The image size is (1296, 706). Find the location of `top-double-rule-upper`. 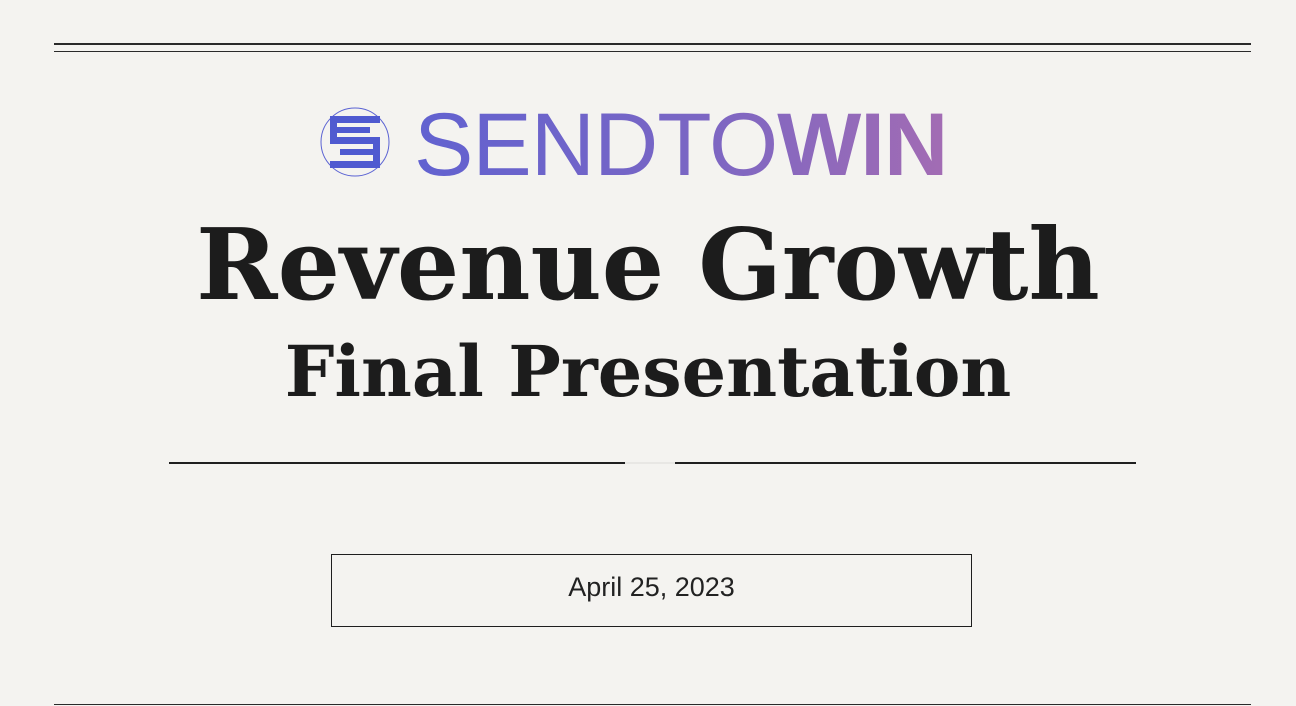

top-double-rule-upper is located at coordinates (652, 44).